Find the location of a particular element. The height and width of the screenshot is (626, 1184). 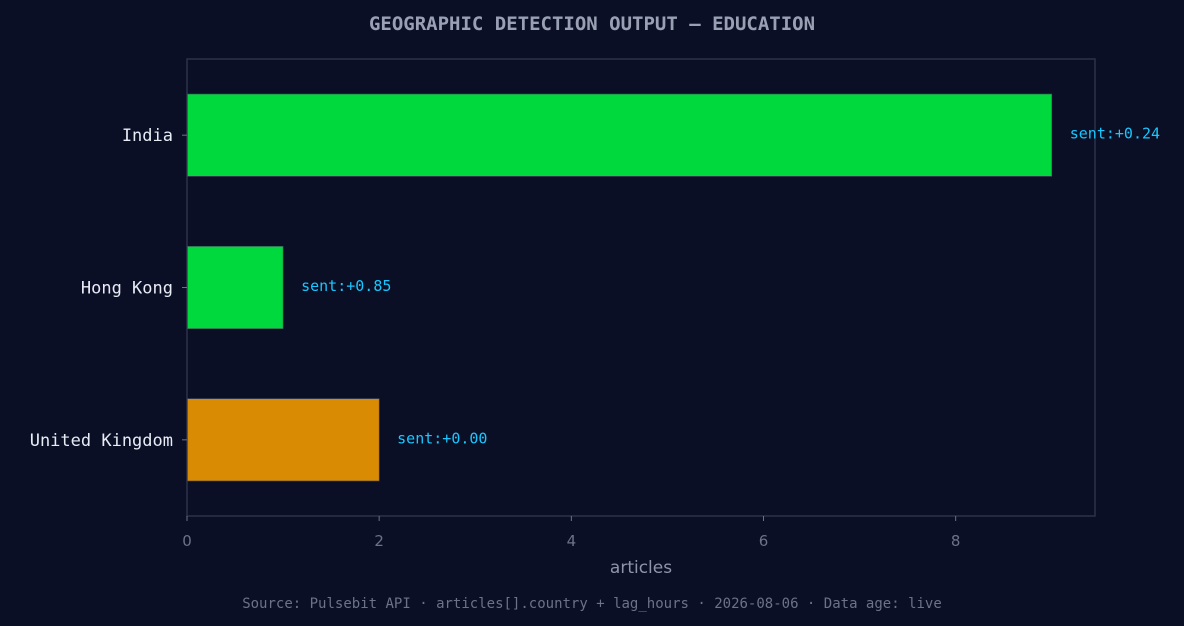

bar-india is located at coordinates (620, 135).